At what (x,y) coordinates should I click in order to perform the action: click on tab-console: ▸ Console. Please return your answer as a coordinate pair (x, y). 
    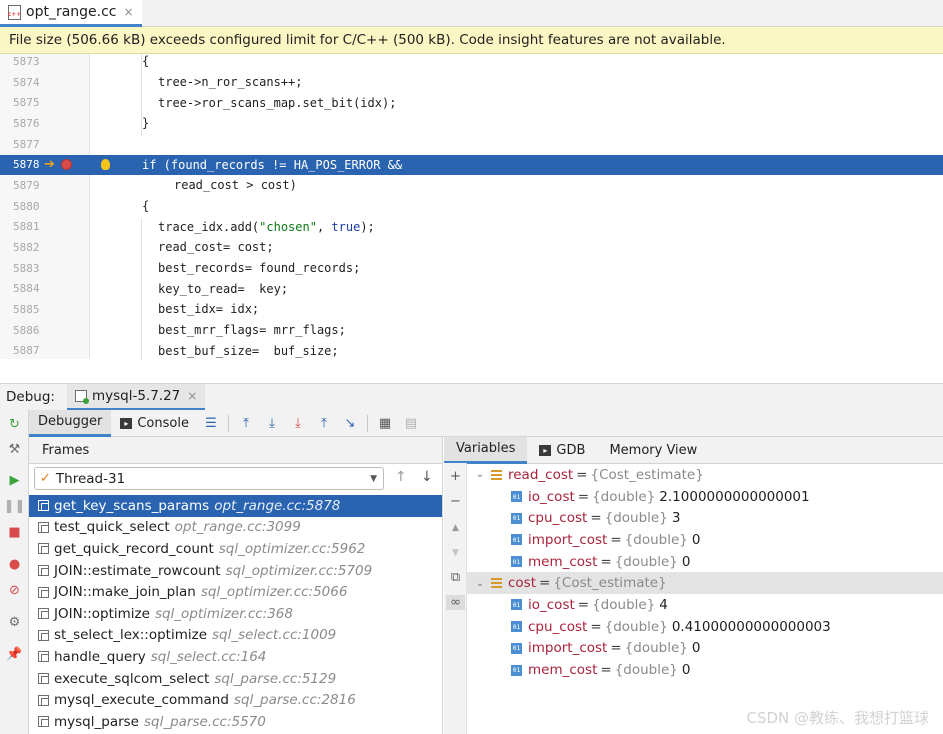
    Looking at the image, I should click on (154, 423).